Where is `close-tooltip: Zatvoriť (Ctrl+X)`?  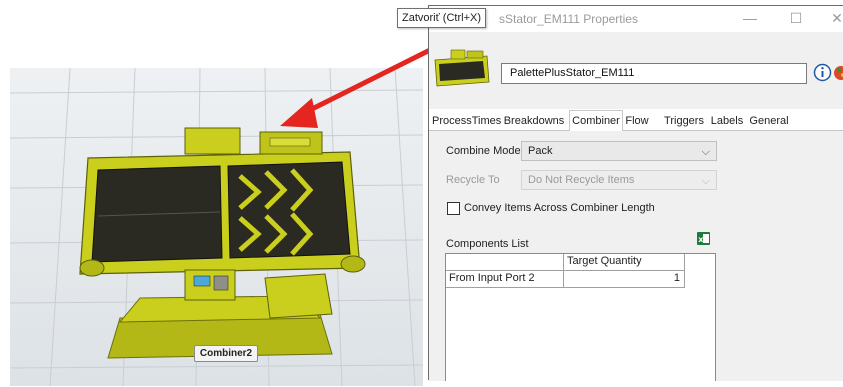 close-tooltip: Zatvoriť (Ctrl+X) is located at coordinates (441, 18).